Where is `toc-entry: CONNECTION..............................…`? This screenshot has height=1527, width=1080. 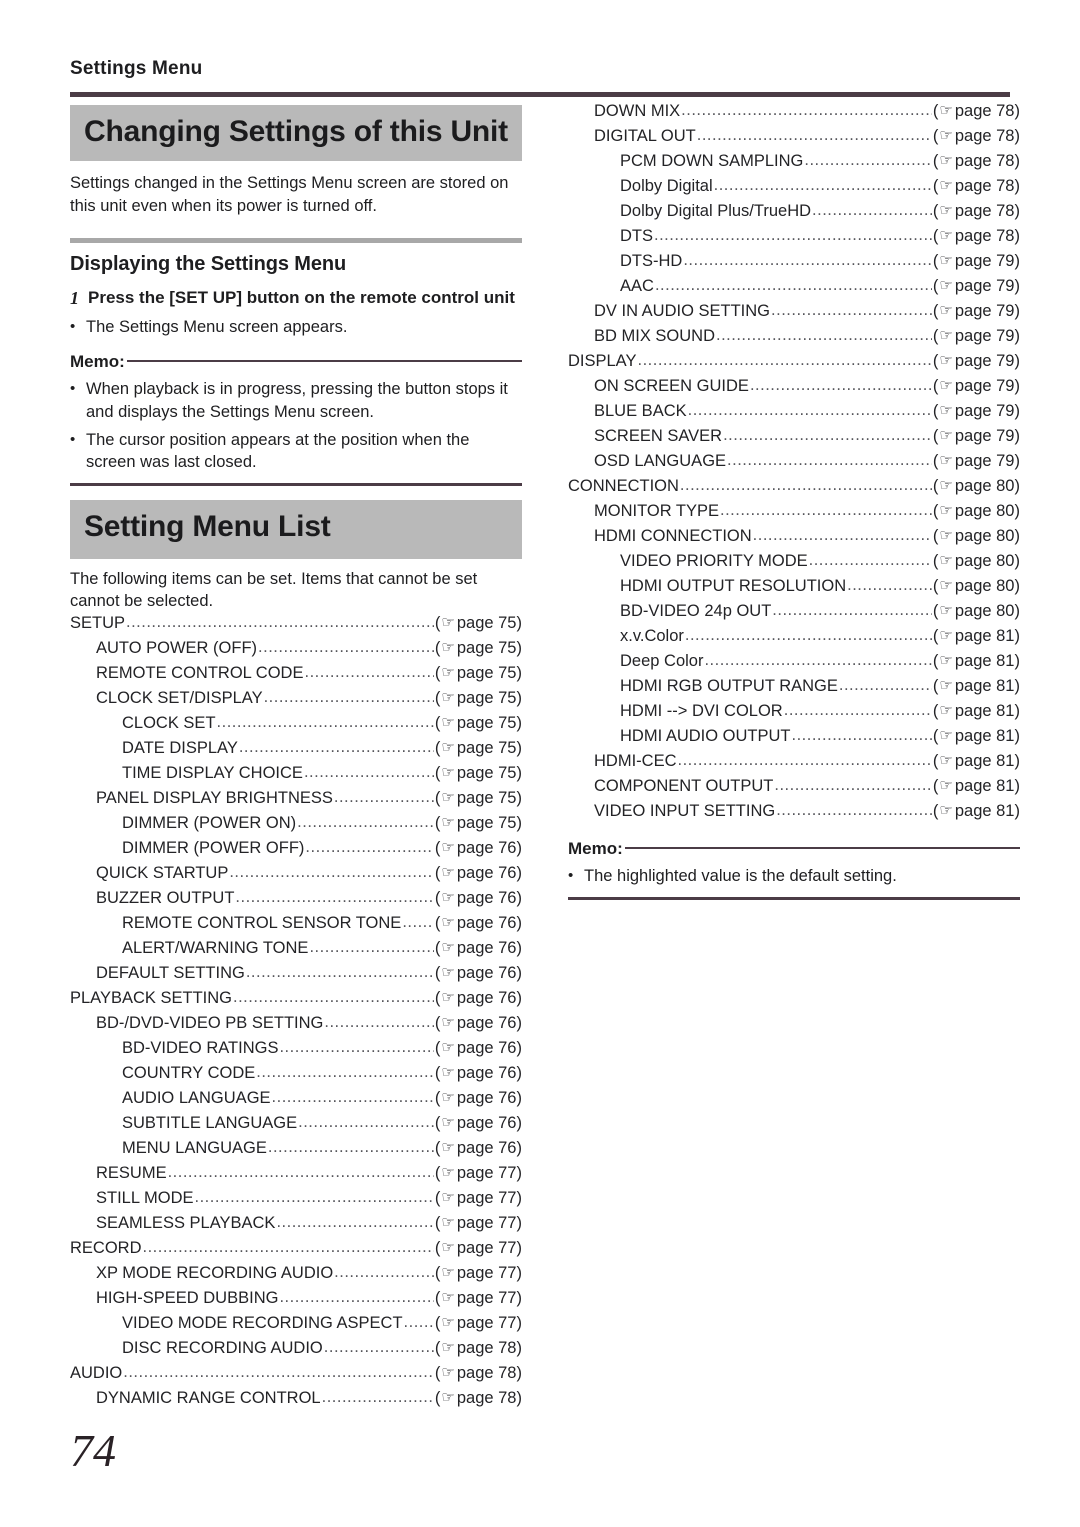
toc-entry: CONNECTION..............................… is located at coordinates (794, 489).